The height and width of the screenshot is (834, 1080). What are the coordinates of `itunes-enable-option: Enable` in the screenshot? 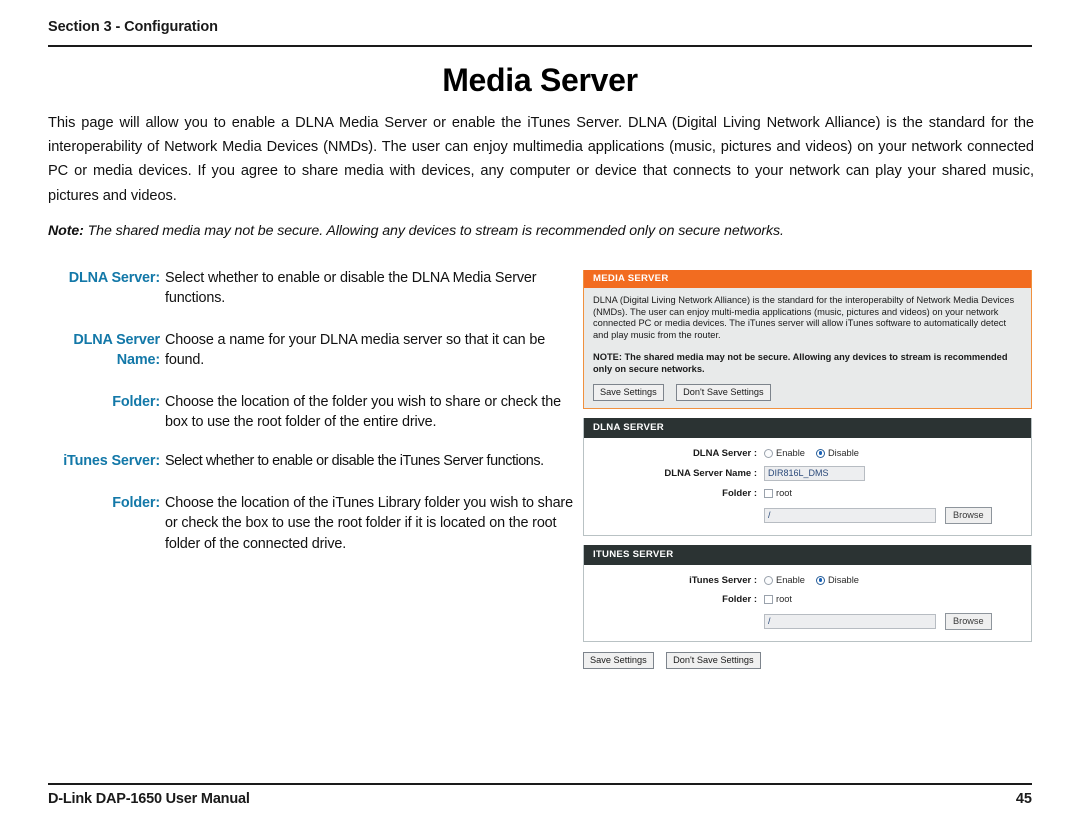 It's located at (784, 580).